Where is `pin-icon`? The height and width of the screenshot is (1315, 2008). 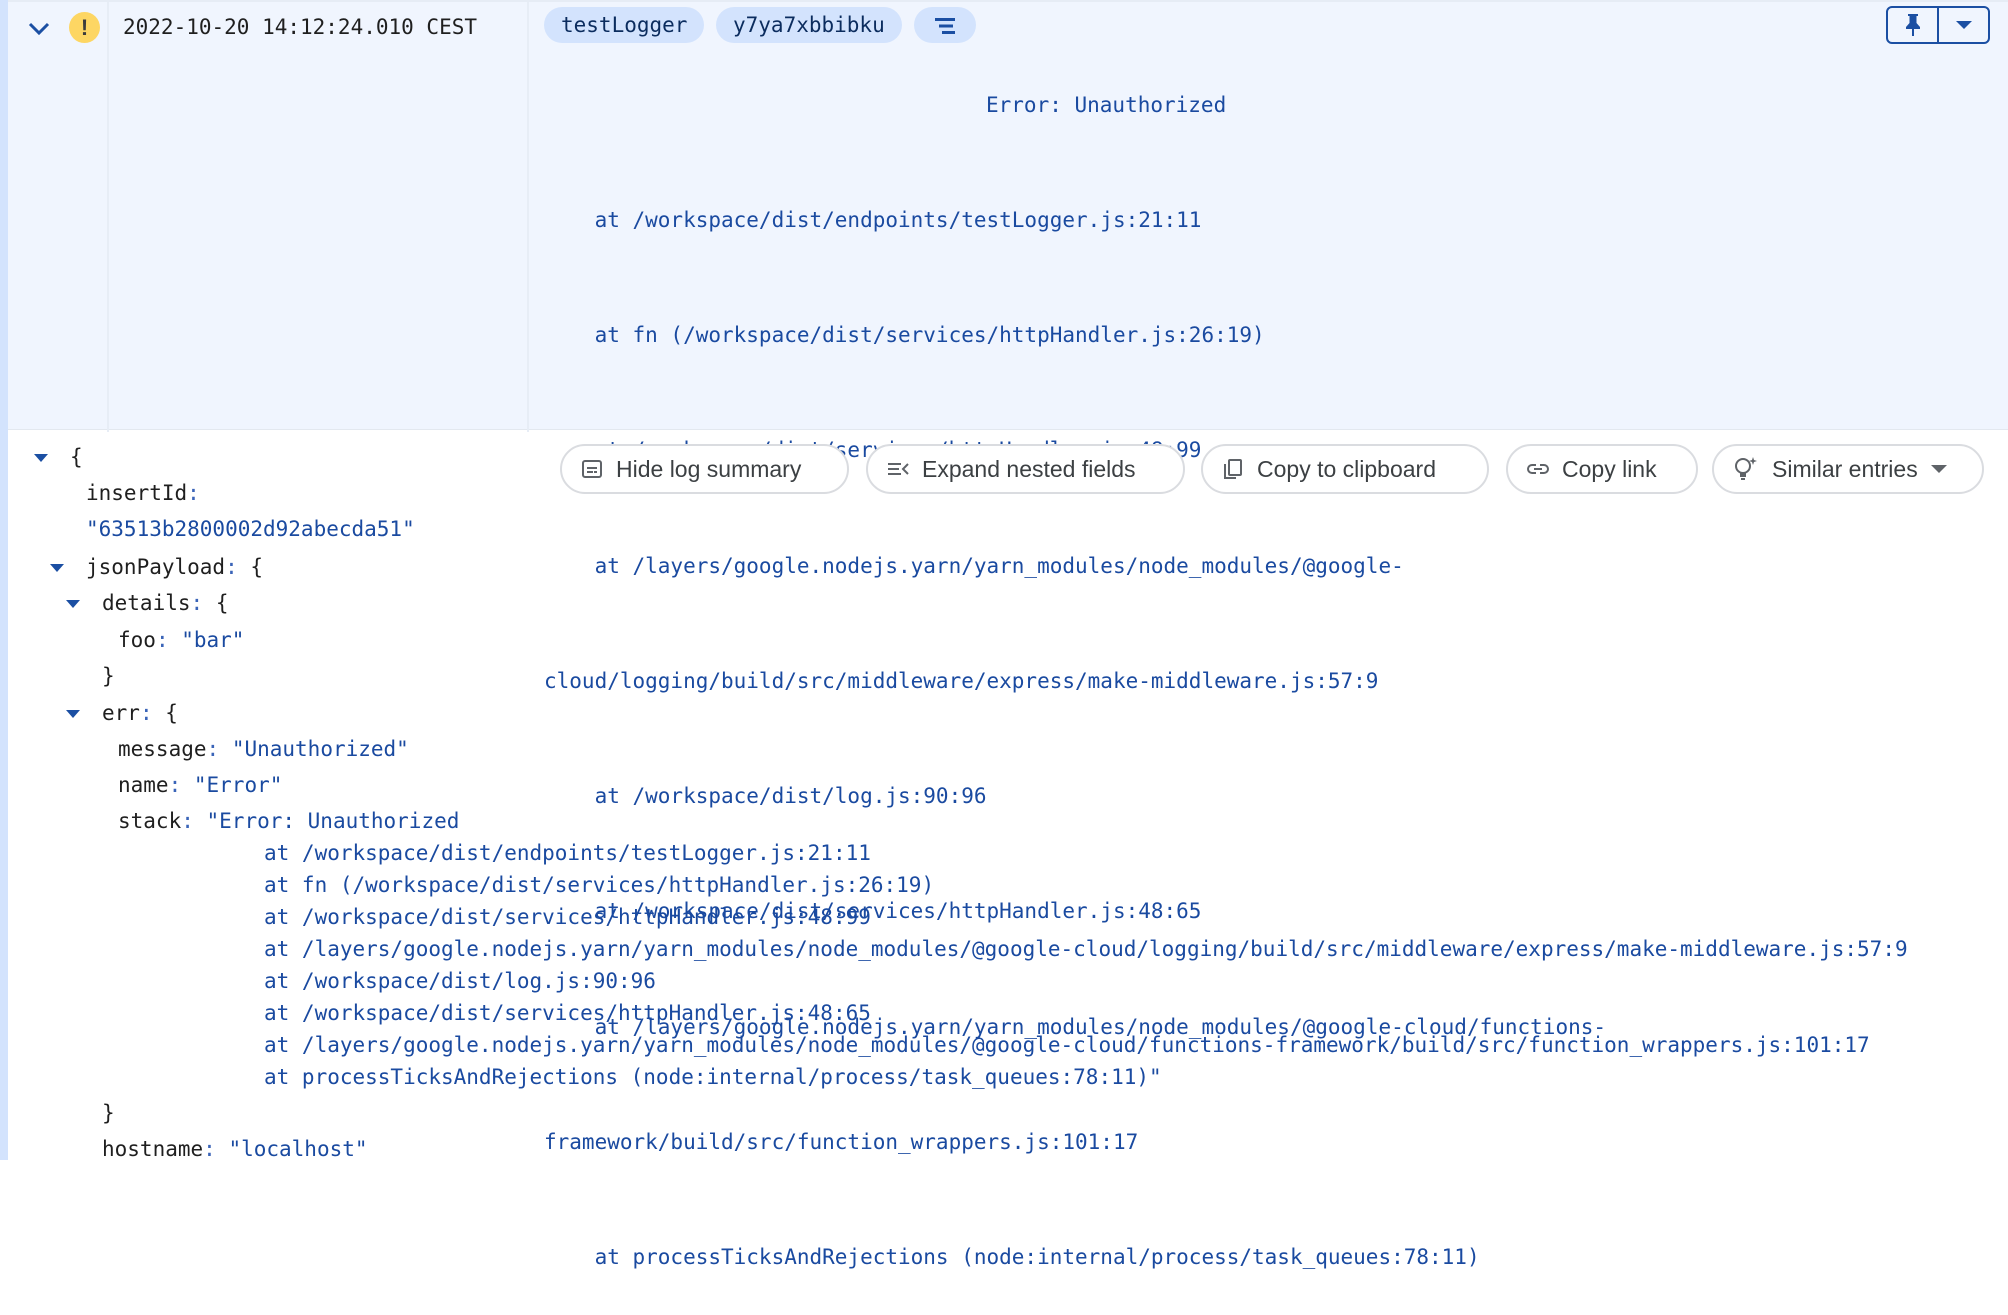 pin-icon is located at coordinates (1912, 25).